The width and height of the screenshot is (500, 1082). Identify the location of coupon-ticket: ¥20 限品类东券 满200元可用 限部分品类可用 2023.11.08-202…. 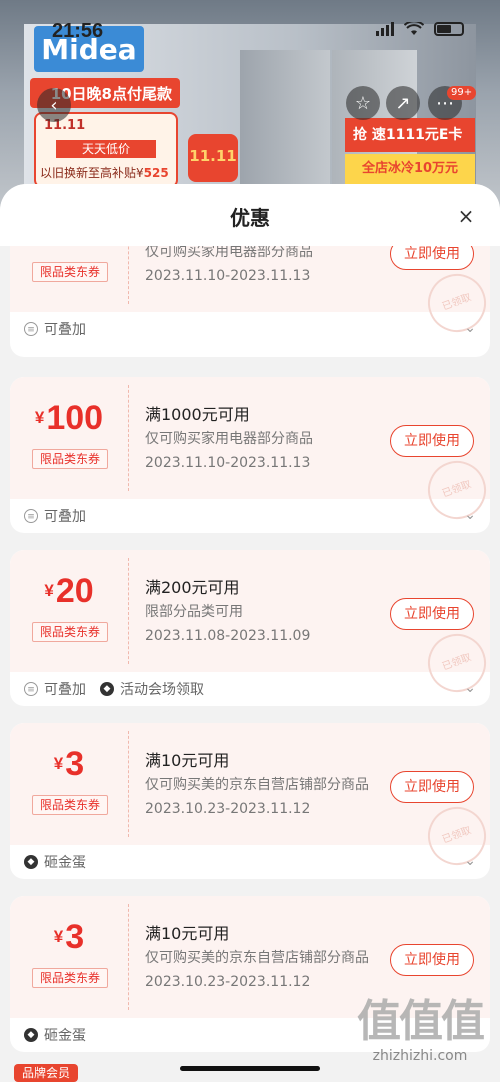
(250, 625).